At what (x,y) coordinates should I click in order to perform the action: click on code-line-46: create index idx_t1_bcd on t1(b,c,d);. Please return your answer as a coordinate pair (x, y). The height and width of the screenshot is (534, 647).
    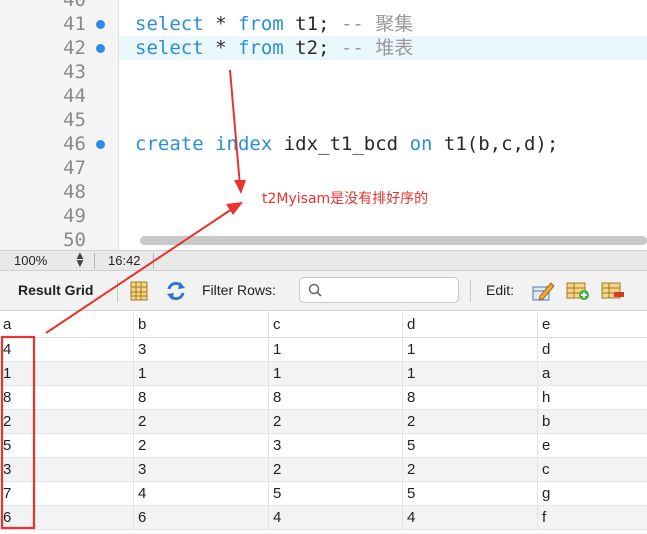
    Looking at the image, I should click on (346, 144).